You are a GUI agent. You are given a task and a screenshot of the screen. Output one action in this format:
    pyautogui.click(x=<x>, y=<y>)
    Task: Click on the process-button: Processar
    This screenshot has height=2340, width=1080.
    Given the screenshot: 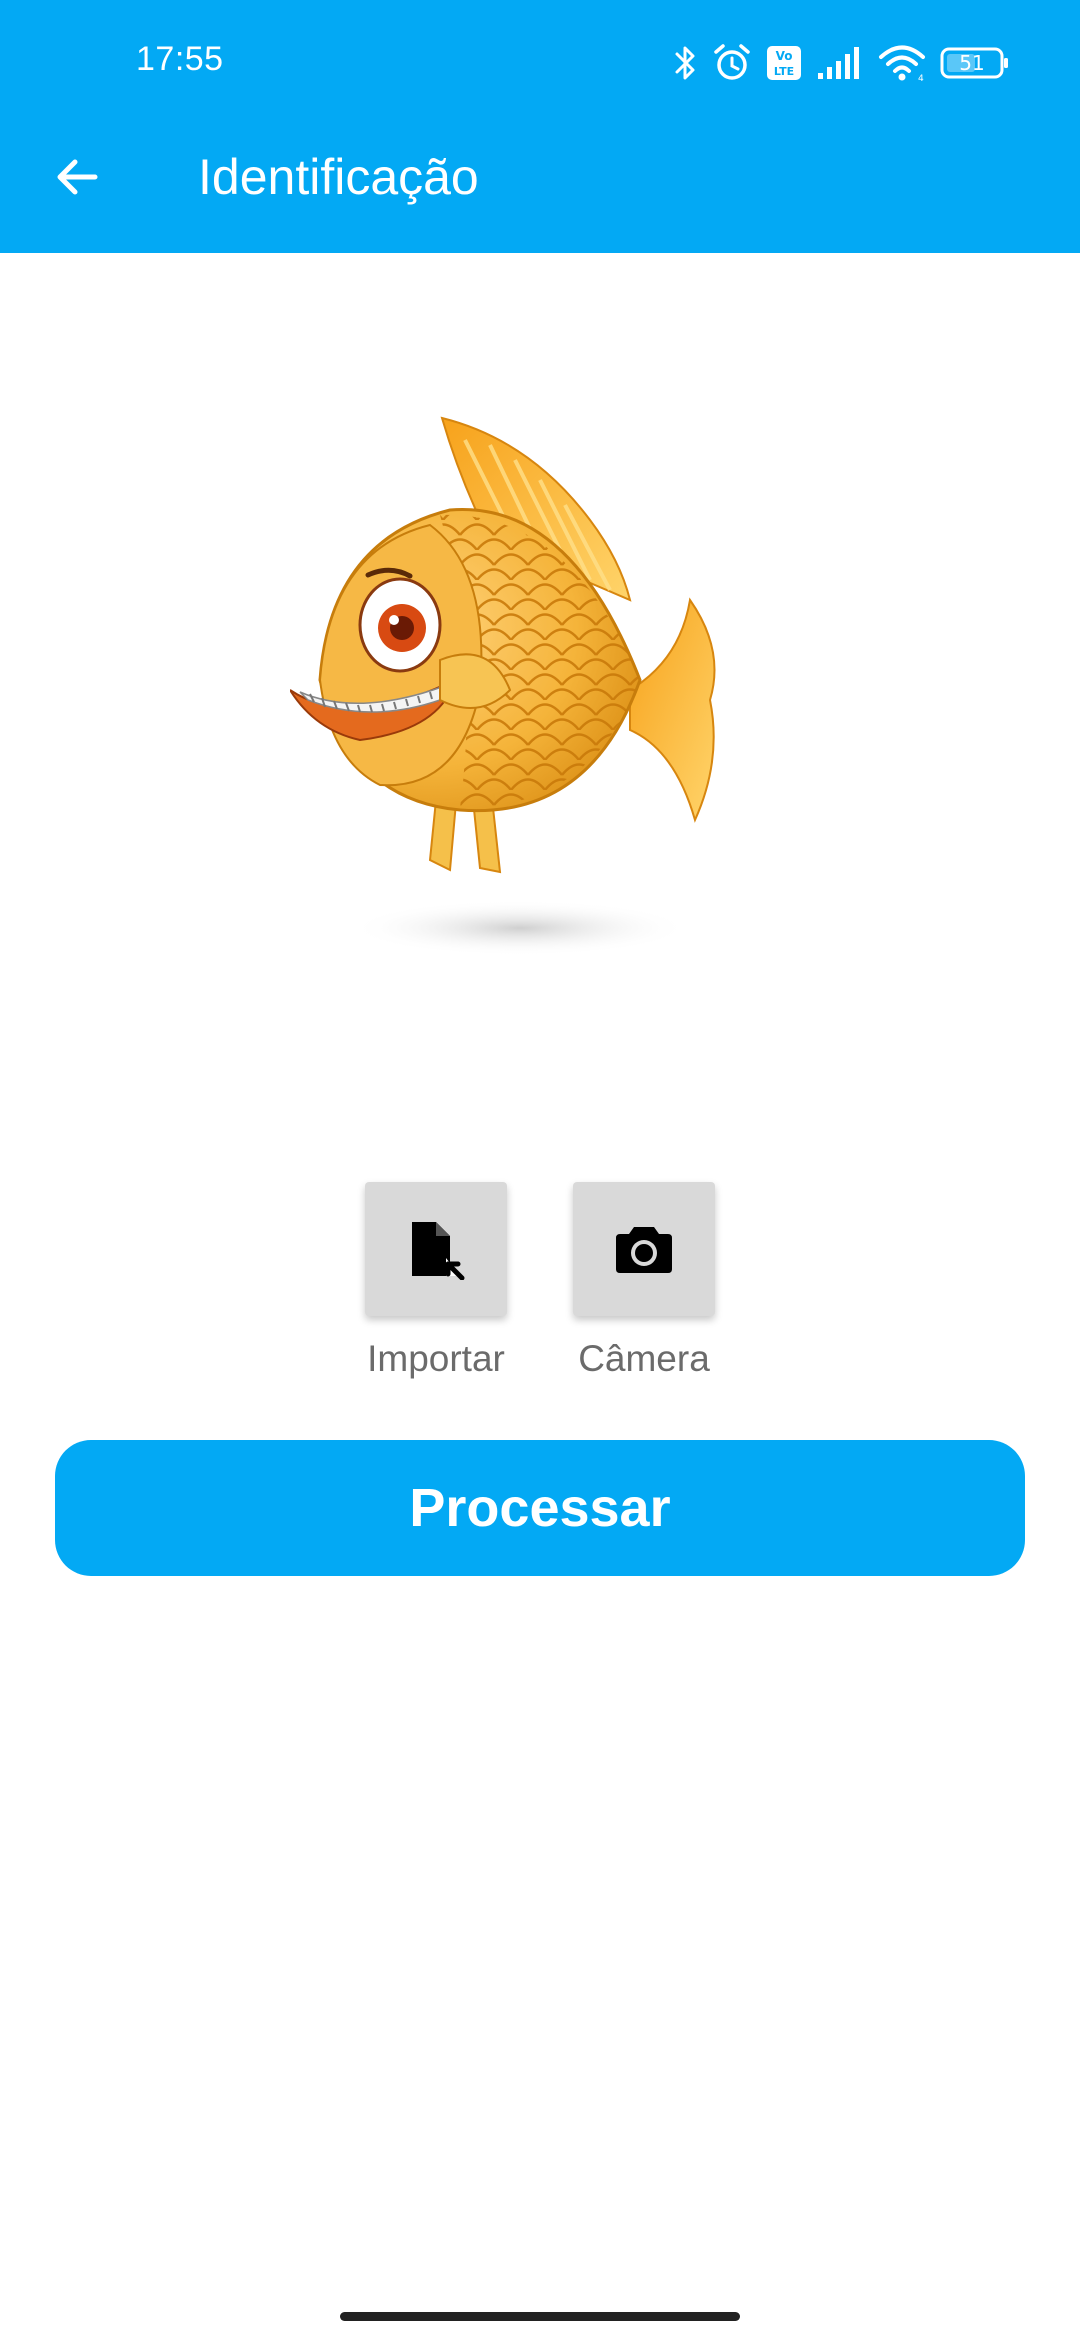 What is the action you would take?
    pyautogui.click(x=540, y=1508)
    